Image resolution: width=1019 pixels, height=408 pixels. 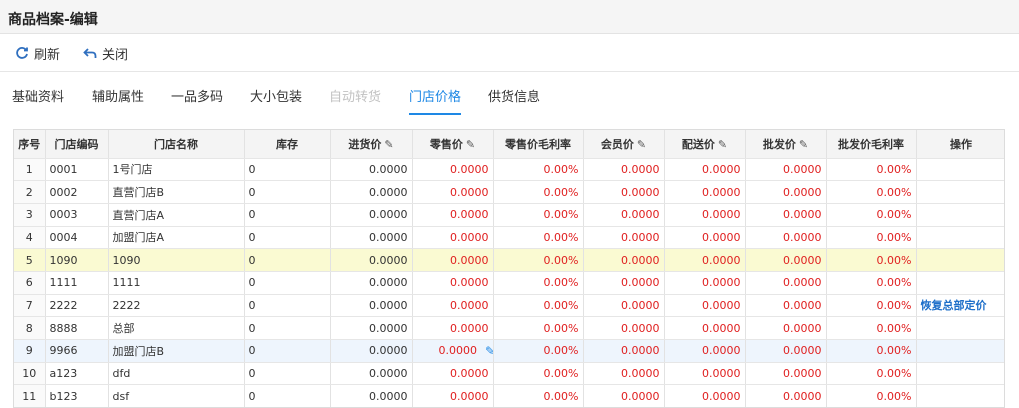 I want to click on tab-multi-barcode: 一品多码, so click(x=197, y=99).